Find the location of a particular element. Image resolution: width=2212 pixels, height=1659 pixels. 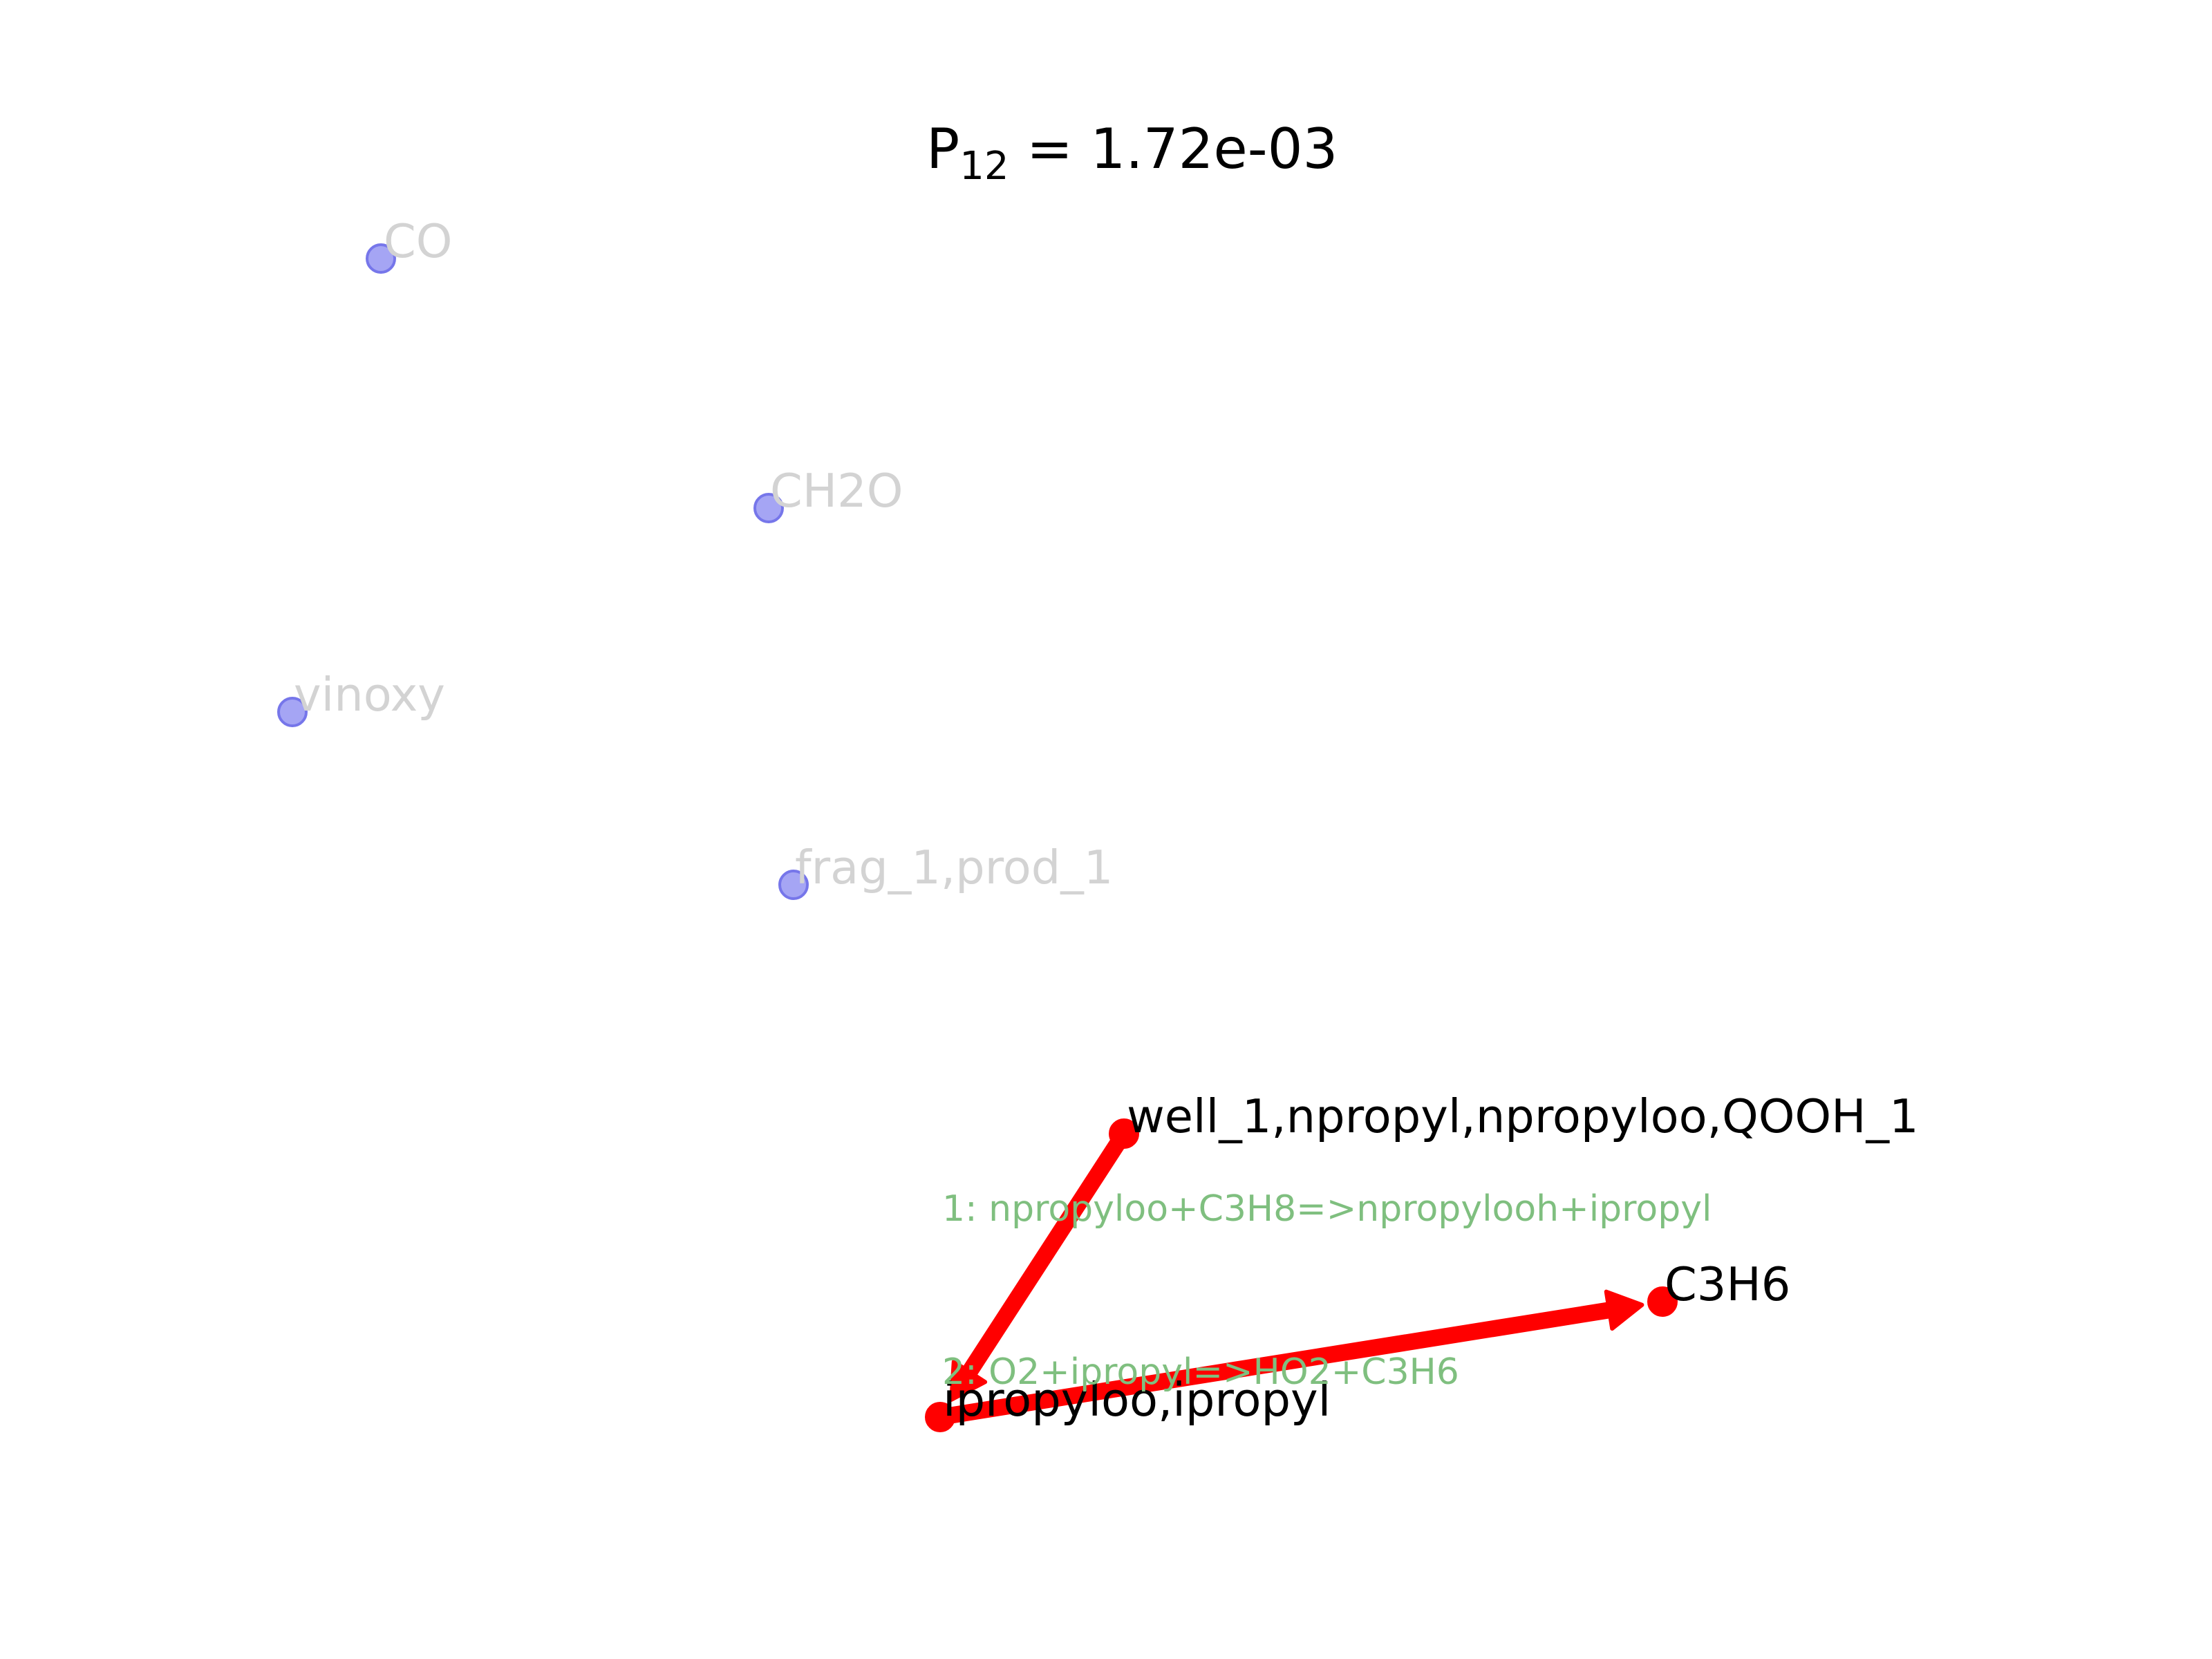

species-label-frag1: frag_1,prod_1 is located at coordinates (954, 868).